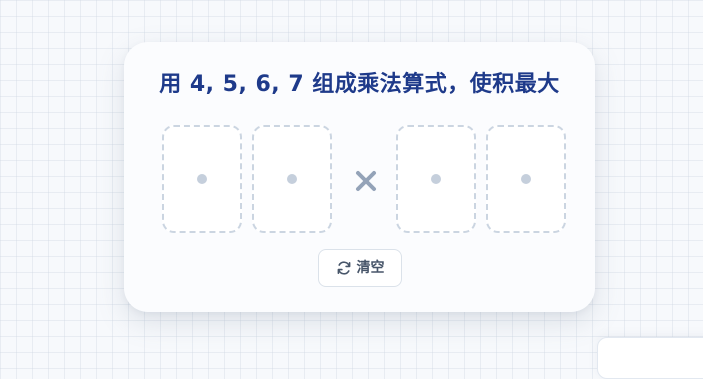 The width and height of the screenshot is (703, 379). Describe the element at coordinates (650, 358) in the screenshot. I see `partial-panel` at that location.